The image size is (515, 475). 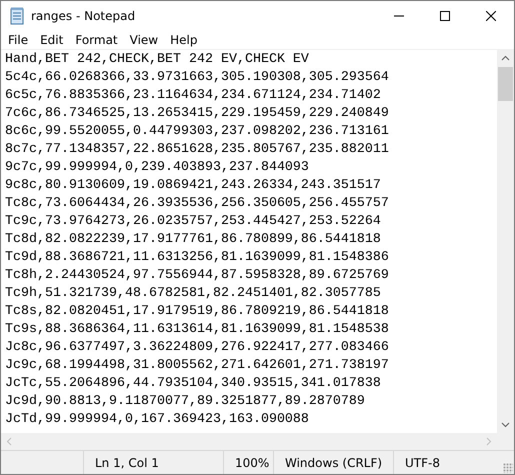 What do you see at coordinates (508, 468) in the screenshot?
I see `resize-grip` at bounding box center [508, 468].